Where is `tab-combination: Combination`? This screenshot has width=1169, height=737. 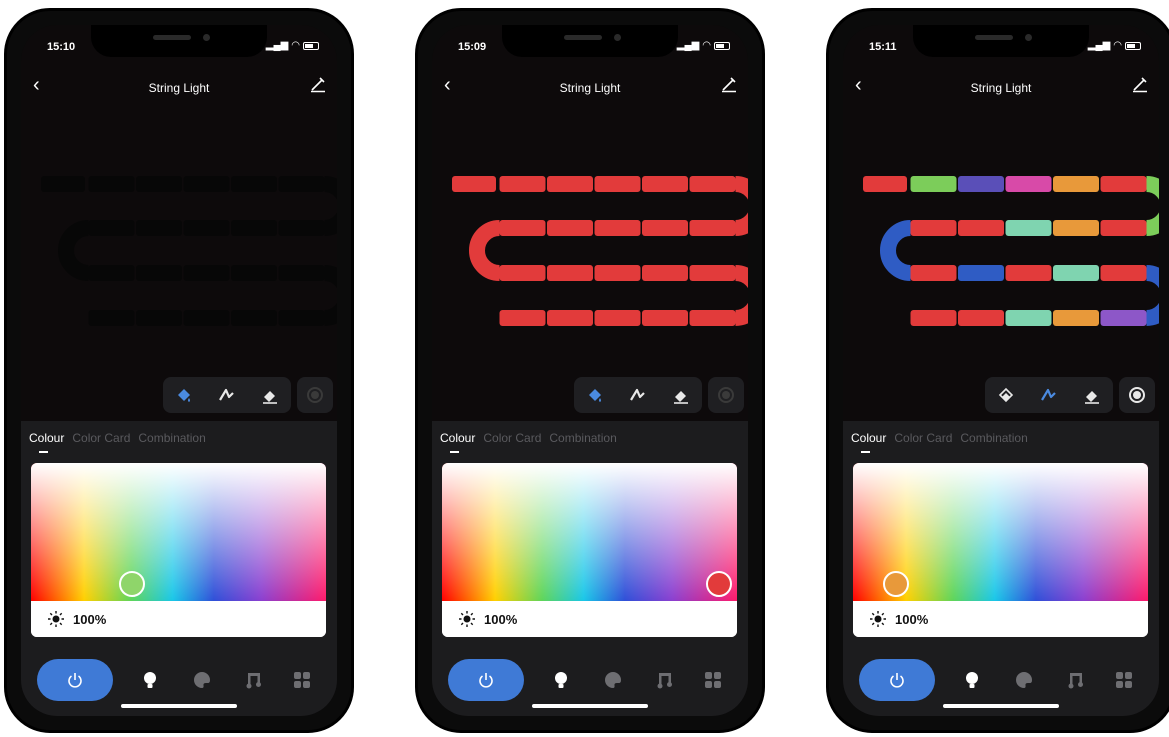
tab-combination: Combination is located at coordinates (171, 438).